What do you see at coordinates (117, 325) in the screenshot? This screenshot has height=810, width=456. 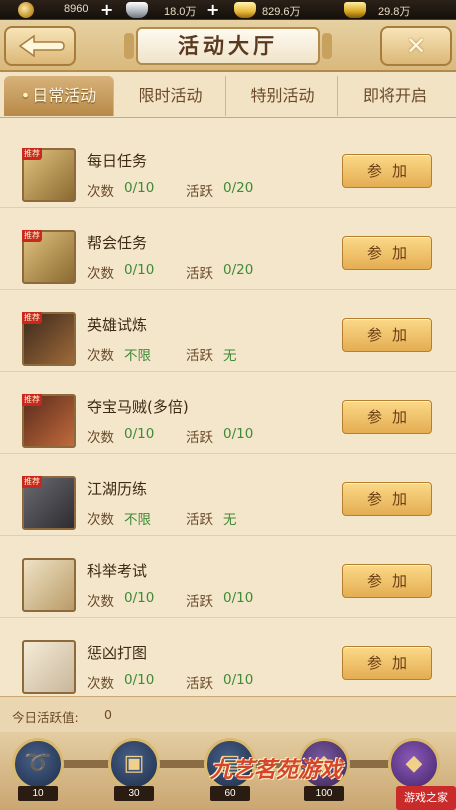 I see `activity-name: 英雄试炼` at bounding box center [117, 325].